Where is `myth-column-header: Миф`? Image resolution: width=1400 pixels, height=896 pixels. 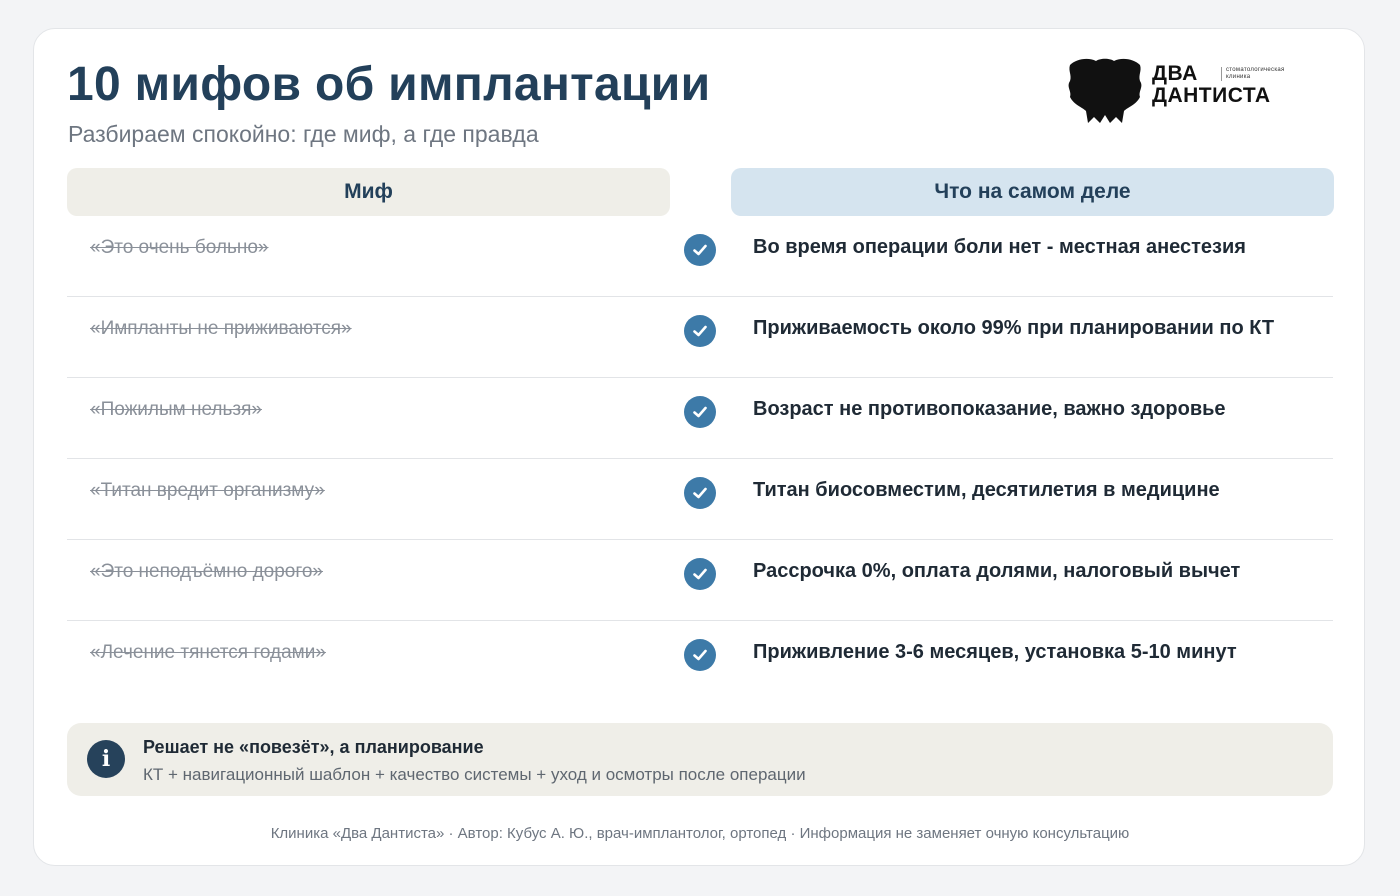 myth-column-header: Миф is located at coordinates (368, 192).